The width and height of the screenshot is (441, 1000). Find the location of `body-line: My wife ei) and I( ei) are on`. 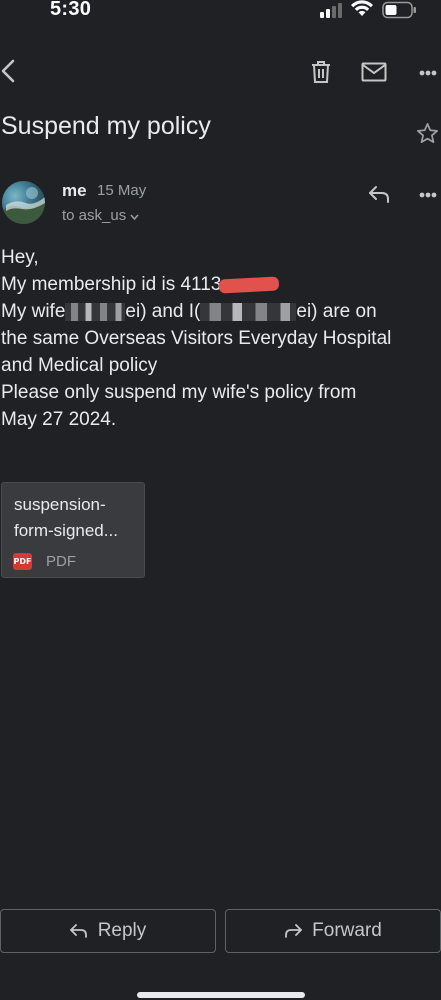

body-line: My wife ei) and I( ei) are on is located at coordinates (221, 311).